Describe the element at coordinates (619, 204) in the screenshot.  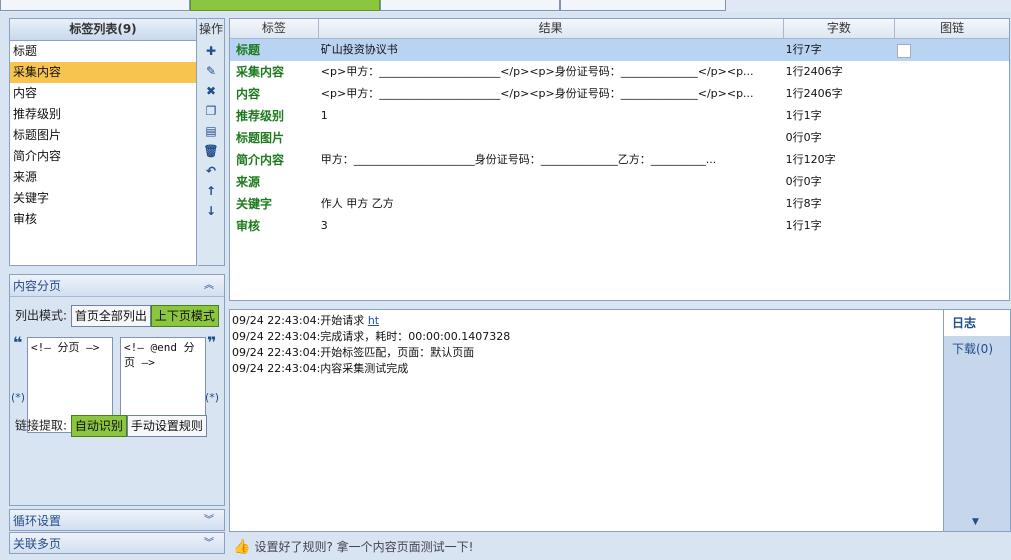
I see `table-row: 关键字 作人 甲方 乙方 1行8字` at that location.